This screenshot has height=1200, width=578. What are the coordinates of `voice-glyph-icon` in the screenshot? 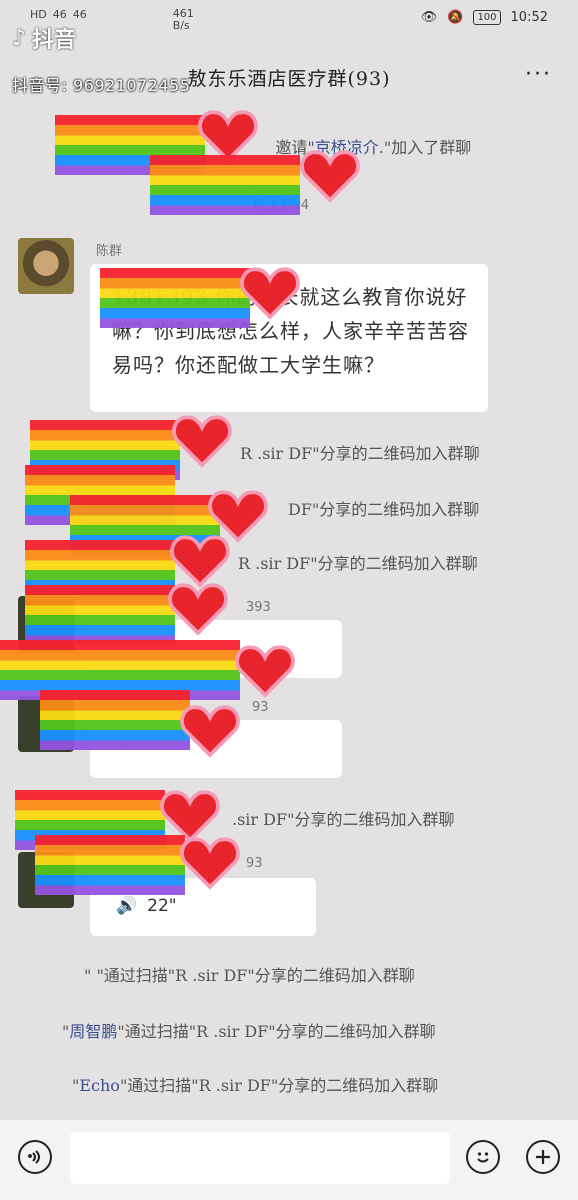 It's located at (34, 1157).